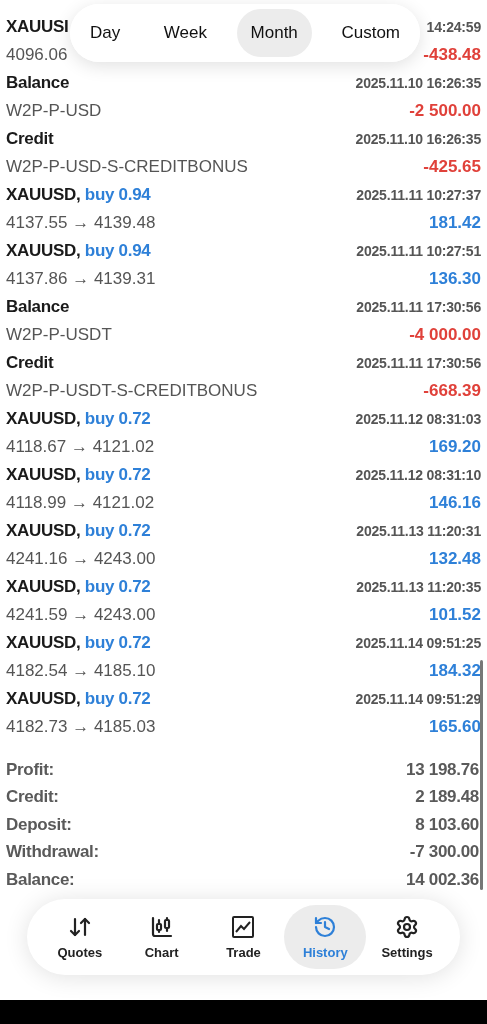  I want to click on row-amount: 184.32, so click(455, 671).